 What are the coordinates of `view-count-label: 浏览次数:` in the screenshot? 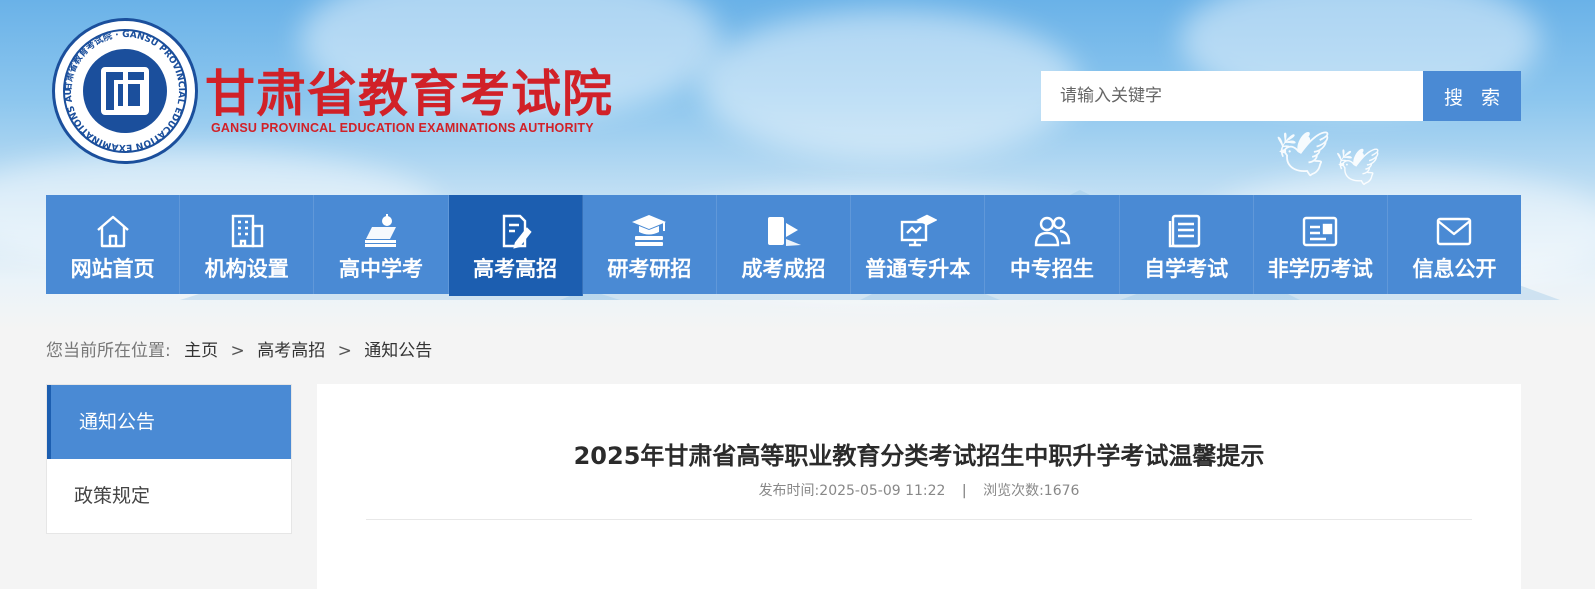 It's located at (1013, 491).